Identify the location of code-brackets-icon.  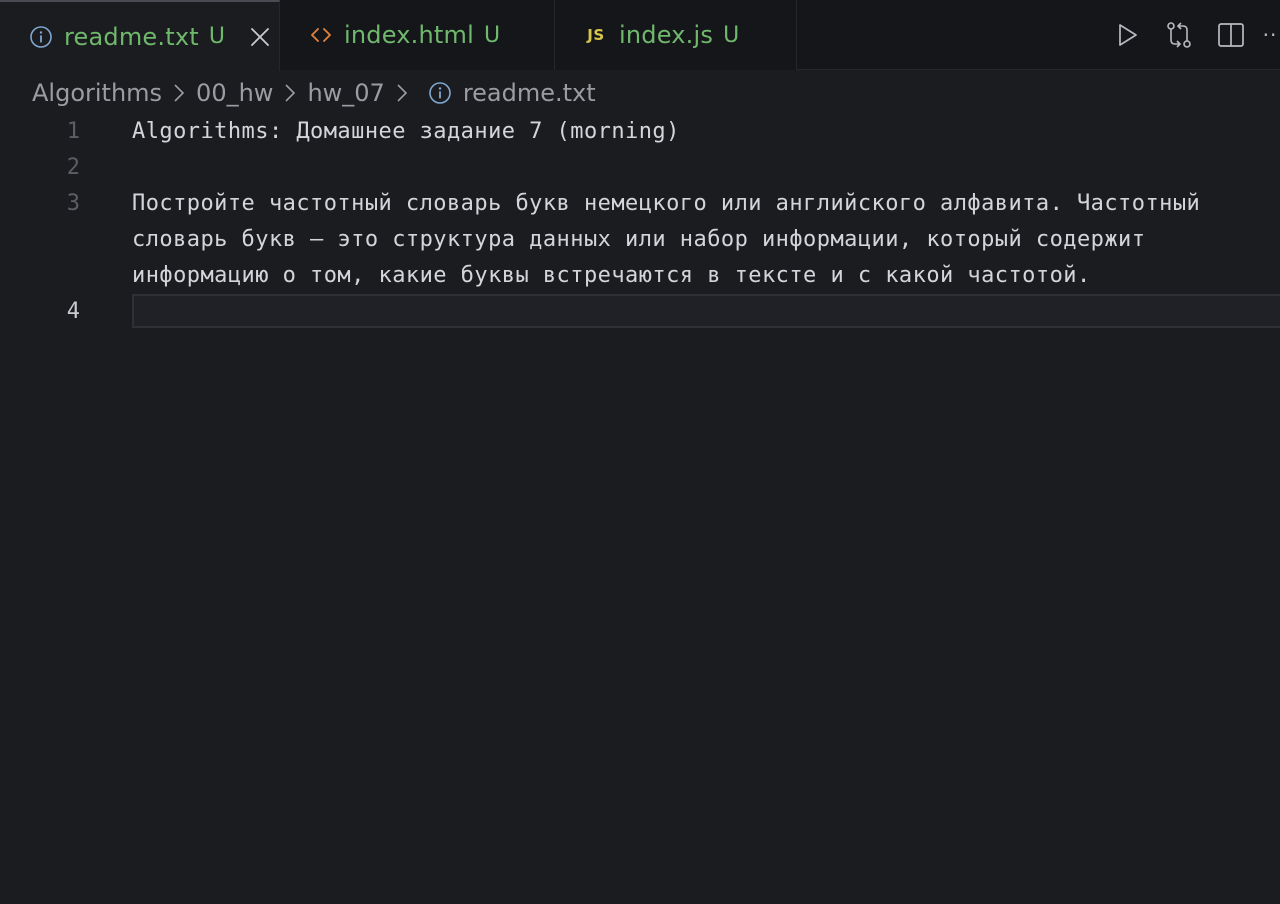
(321, 35).